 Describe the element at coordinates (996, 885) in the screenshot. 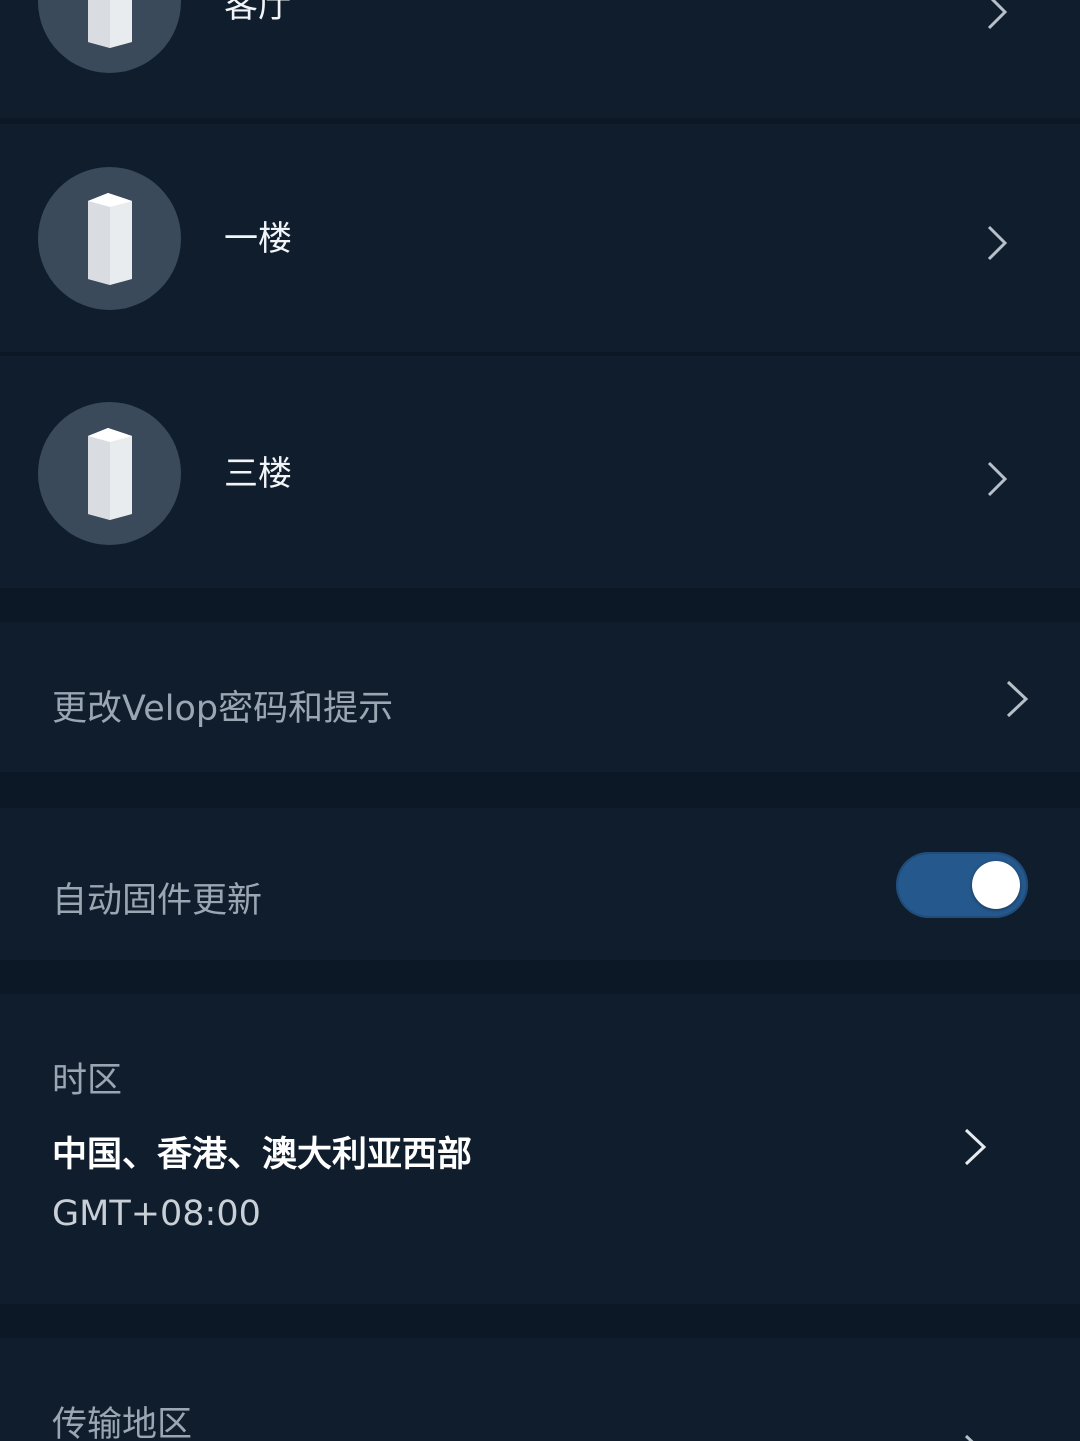

I see `toggle-knob` at that location.